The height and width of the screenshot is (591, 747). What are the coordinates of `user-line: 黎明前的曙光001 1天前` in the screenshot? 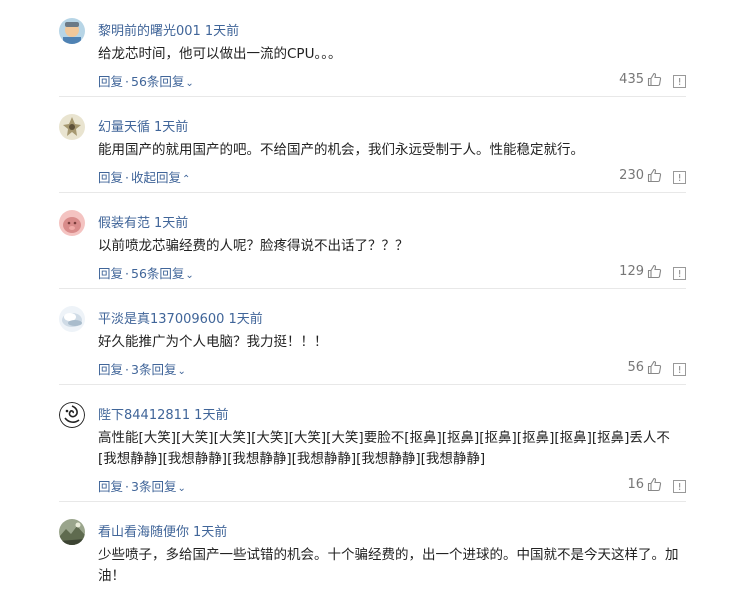 It's located at (168, 29).